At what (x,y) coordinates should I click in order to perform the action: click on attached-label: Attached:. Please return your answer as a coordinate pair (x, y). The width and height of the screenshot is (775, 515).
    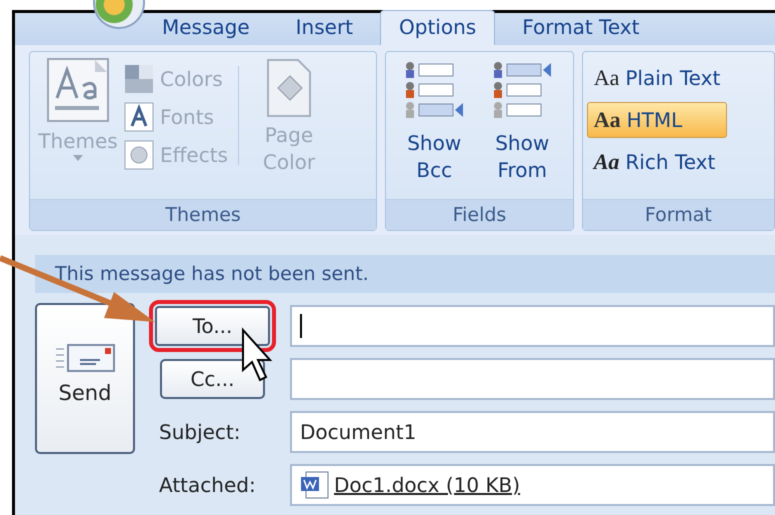
    Looking at the image, I should click on (207, 485).